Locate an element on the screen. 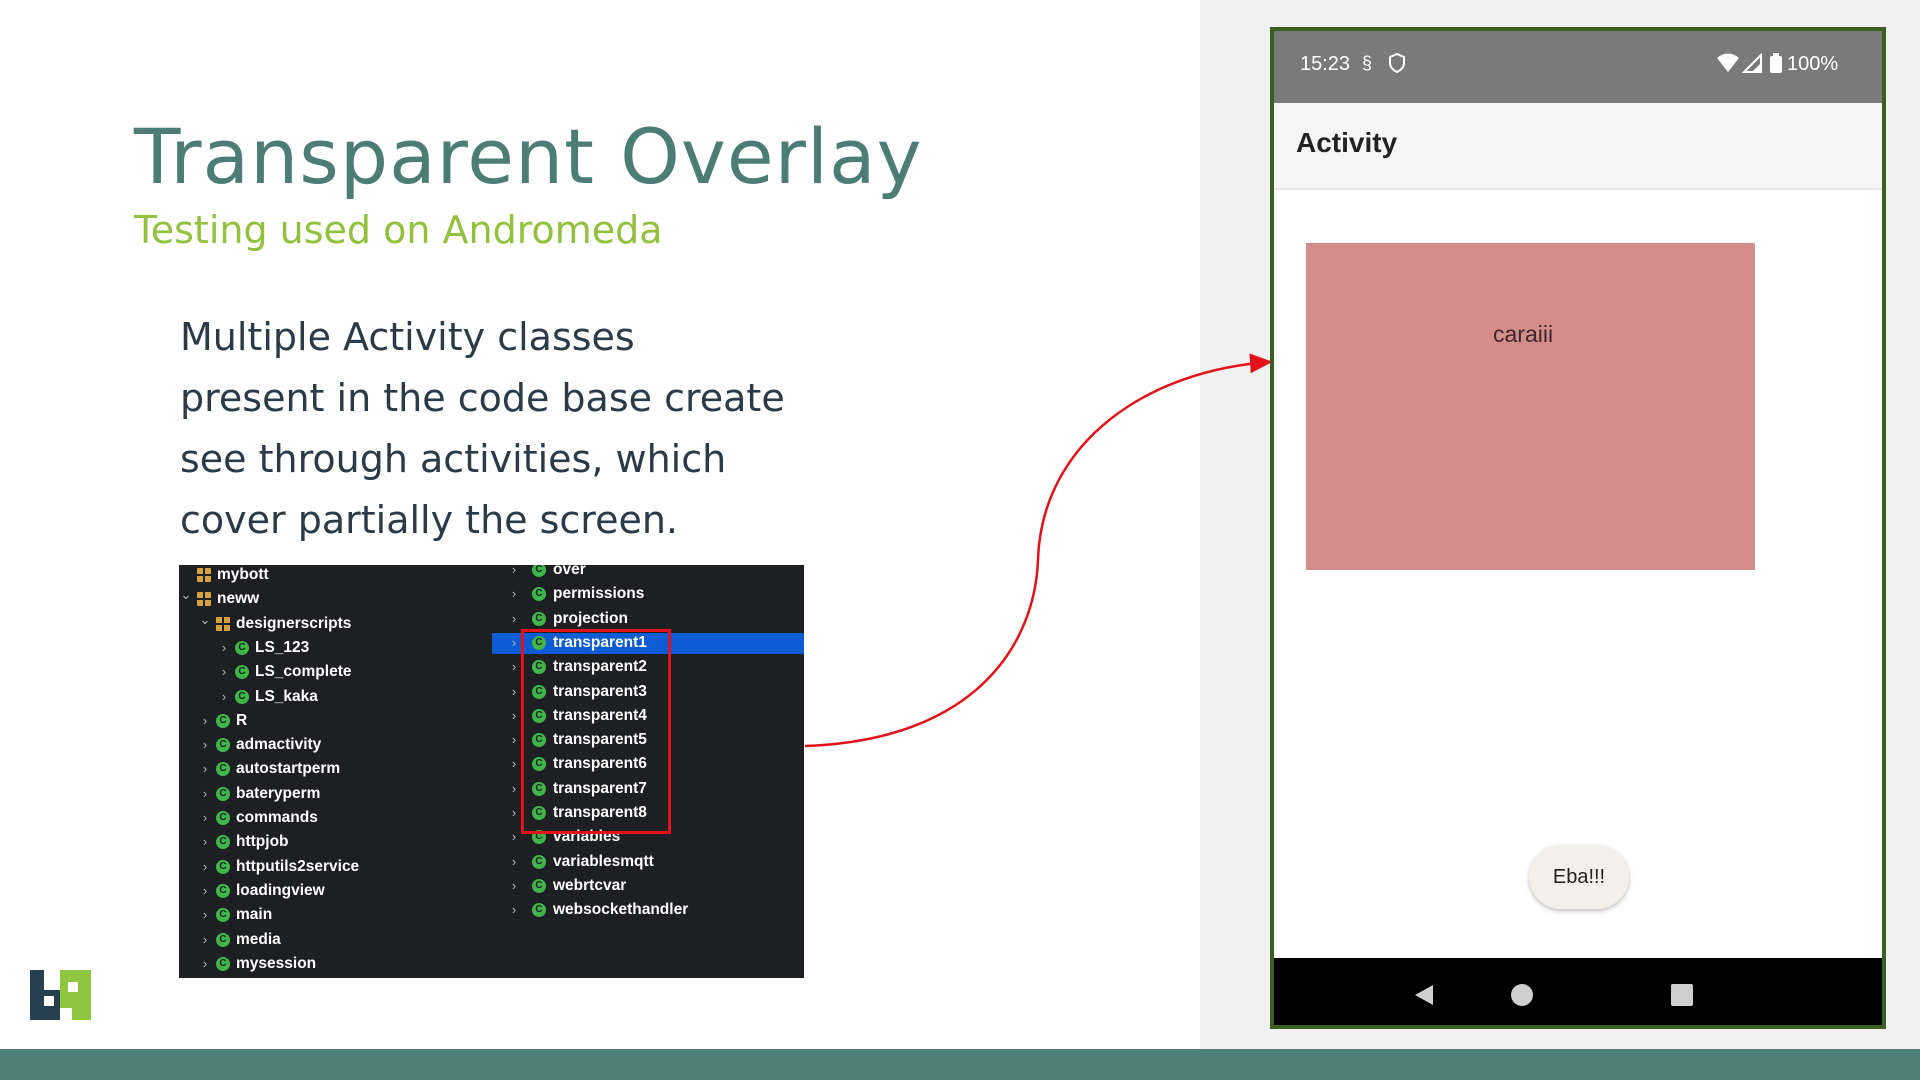  battery-percentage: 100% is located at coordinates (1813, 64).